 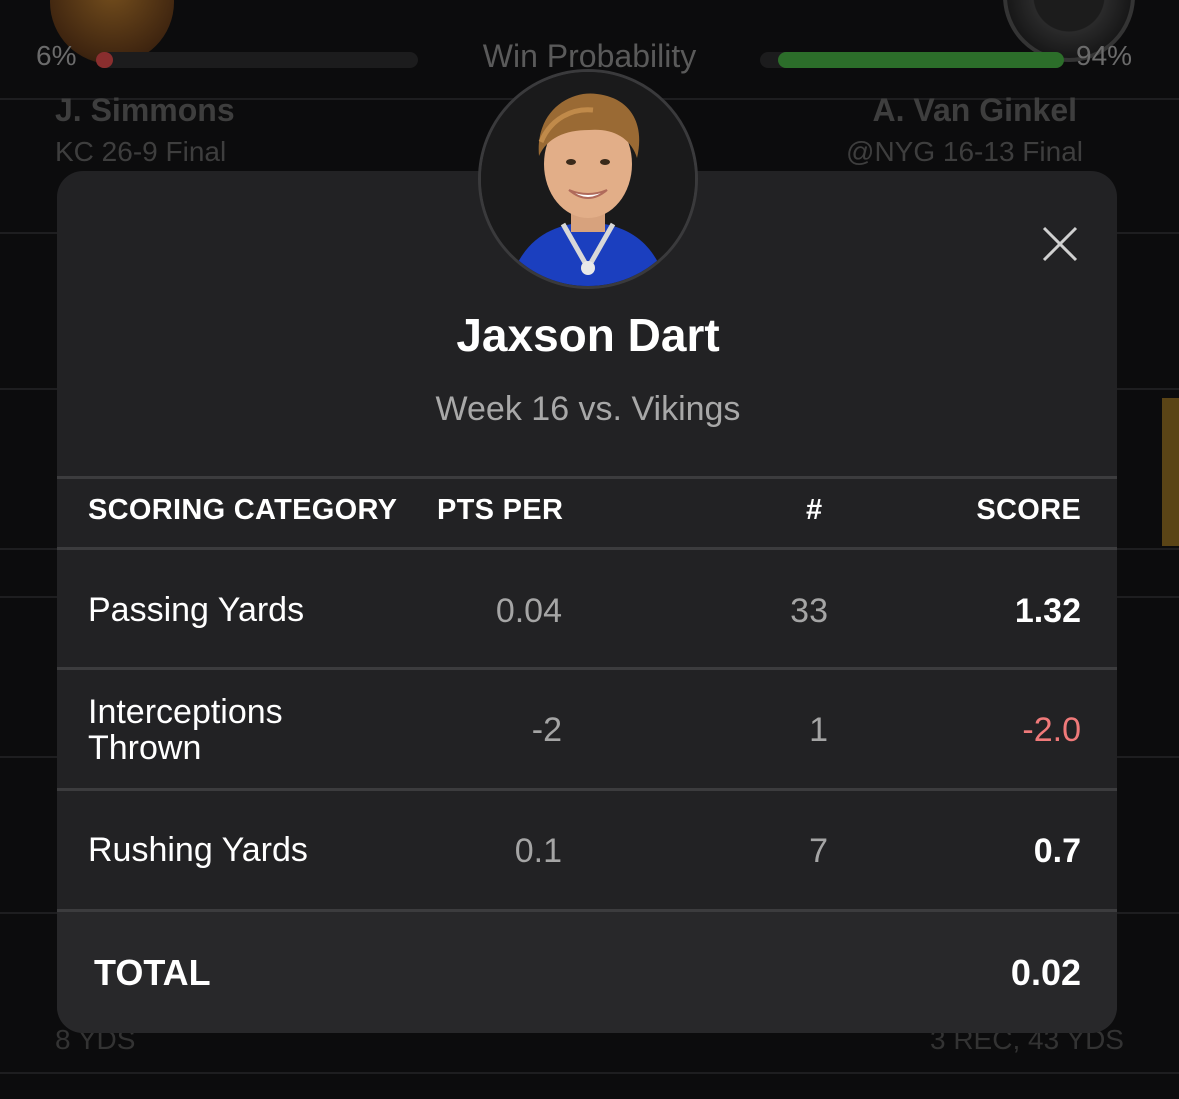 I want to click on win-probability-right-fill, so click(x=921, y=60).